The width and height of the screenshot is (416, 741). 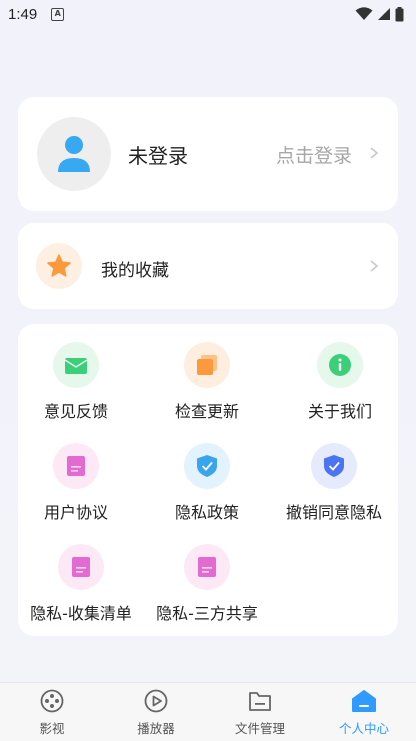 I want to click on nav-item-files: 文件管理, so click(x=260, y=712).